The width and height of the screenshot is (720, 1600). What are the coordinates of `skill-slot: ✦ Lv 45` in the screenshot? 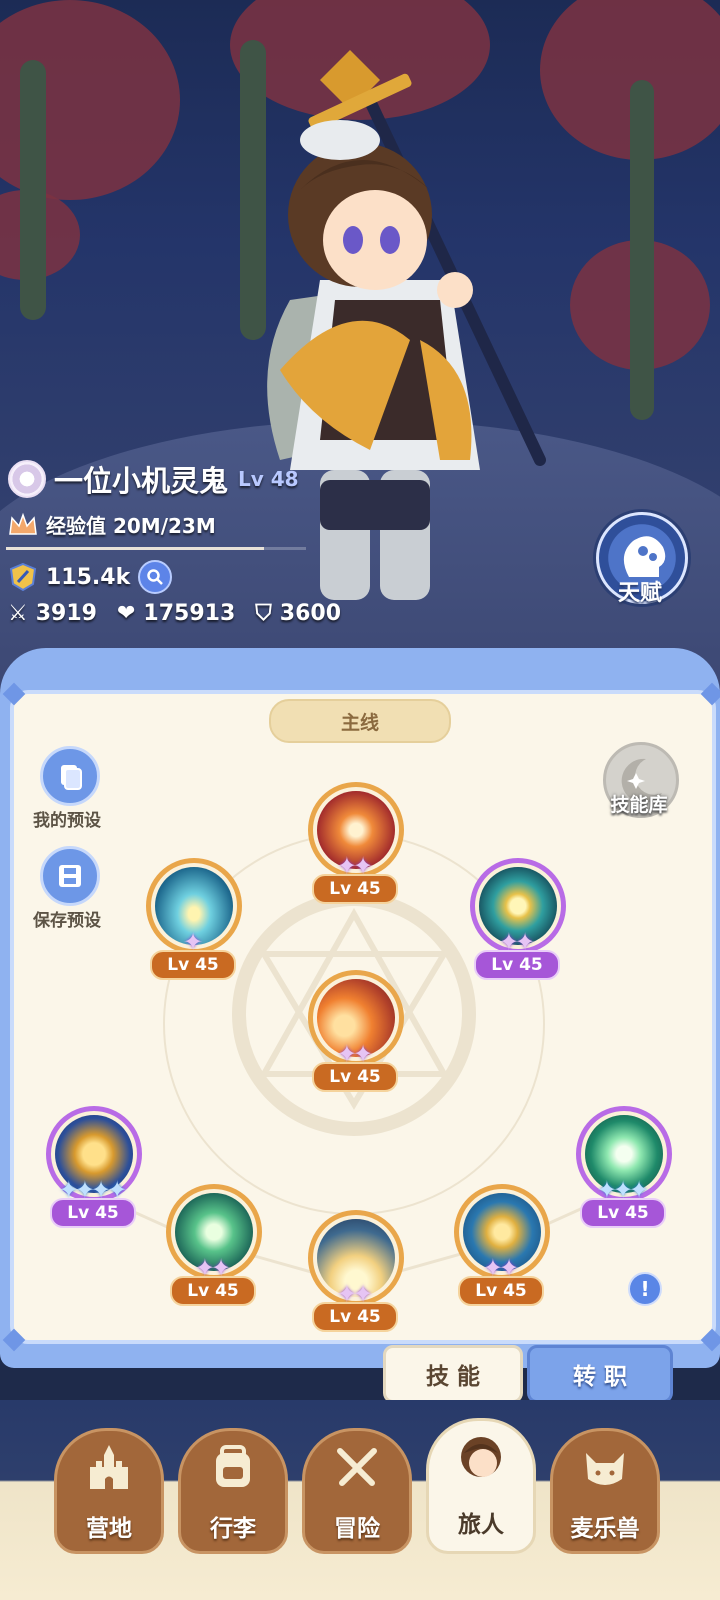 It's located at (191, 923).